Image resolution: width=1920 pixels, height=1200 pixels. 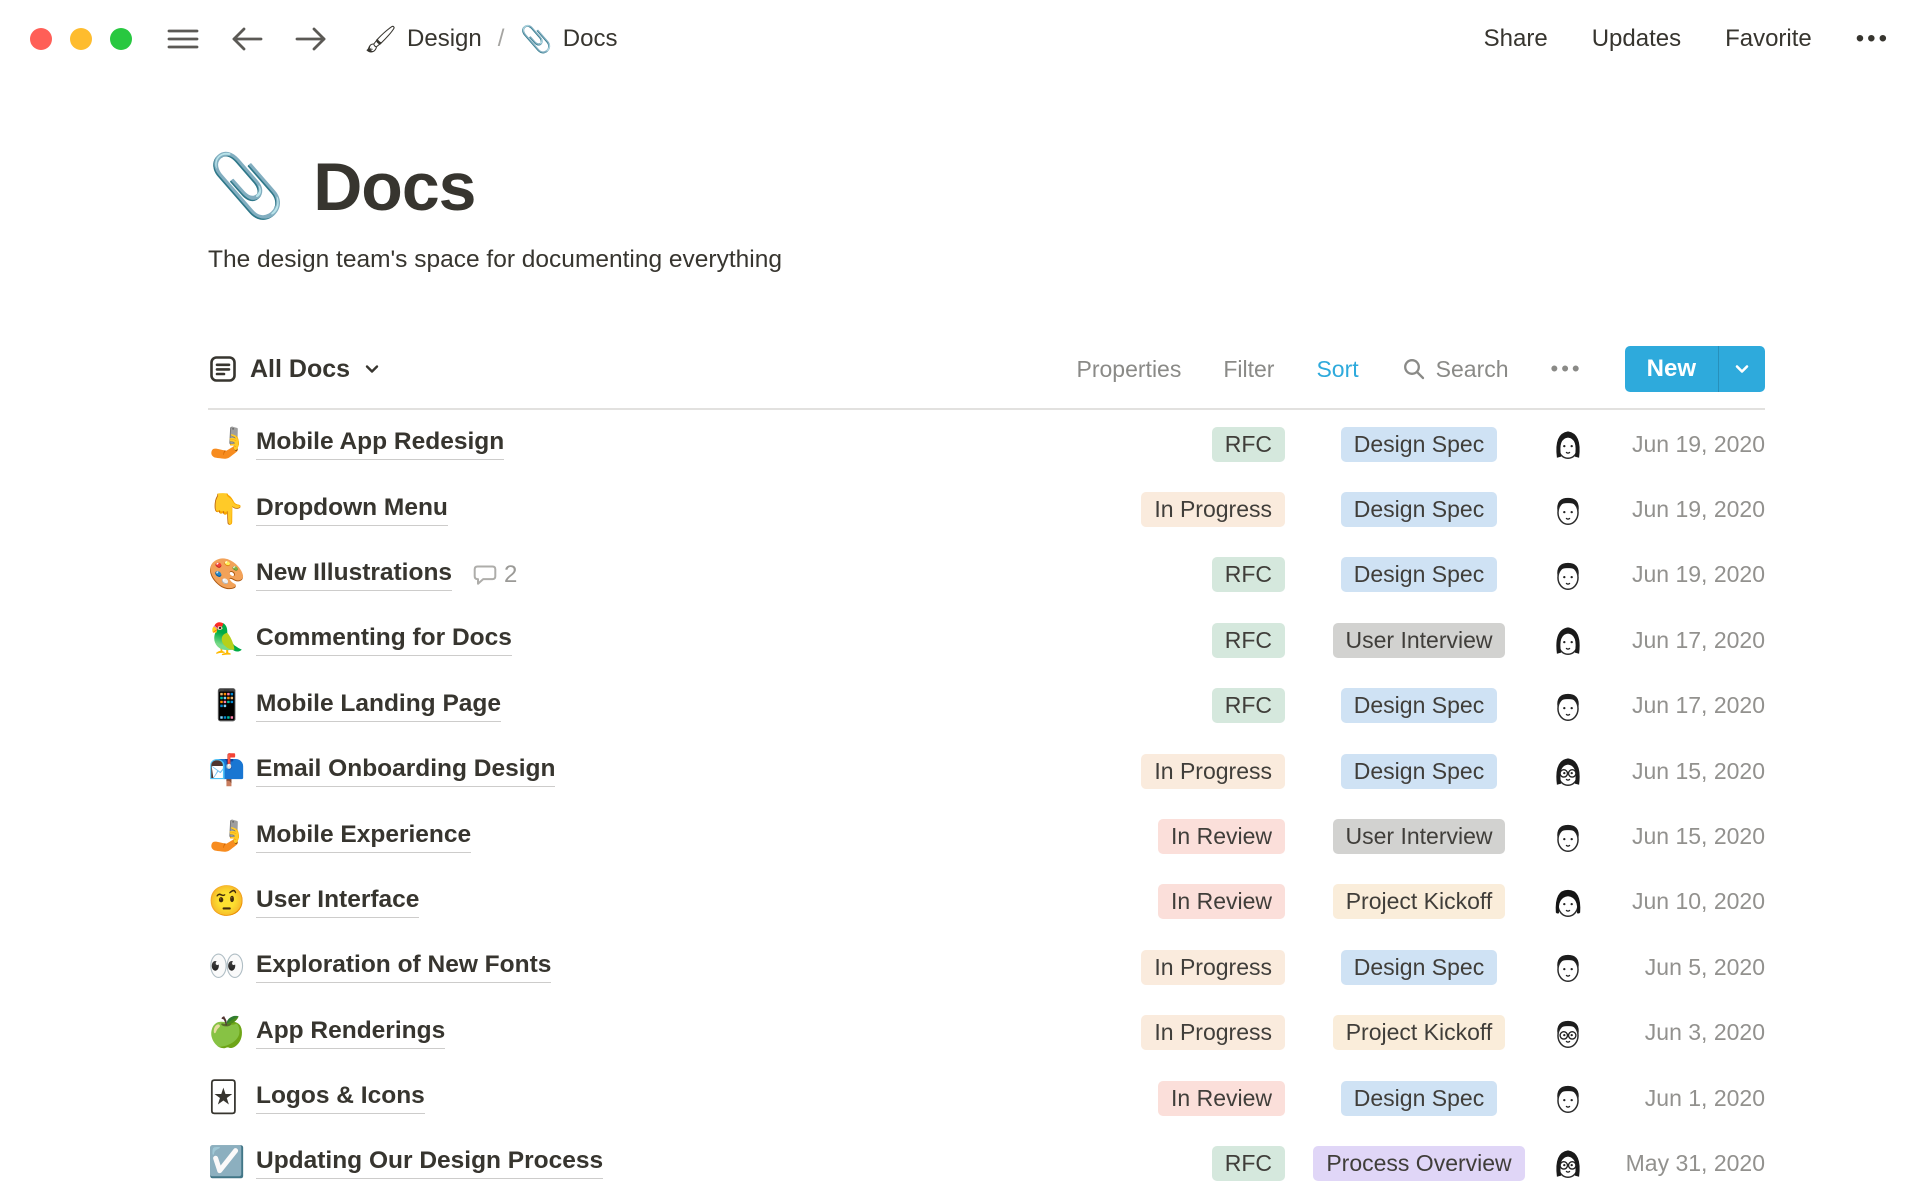 I want to click on doc-title-link: Logos & Icons, so click(x=340, y=1098).